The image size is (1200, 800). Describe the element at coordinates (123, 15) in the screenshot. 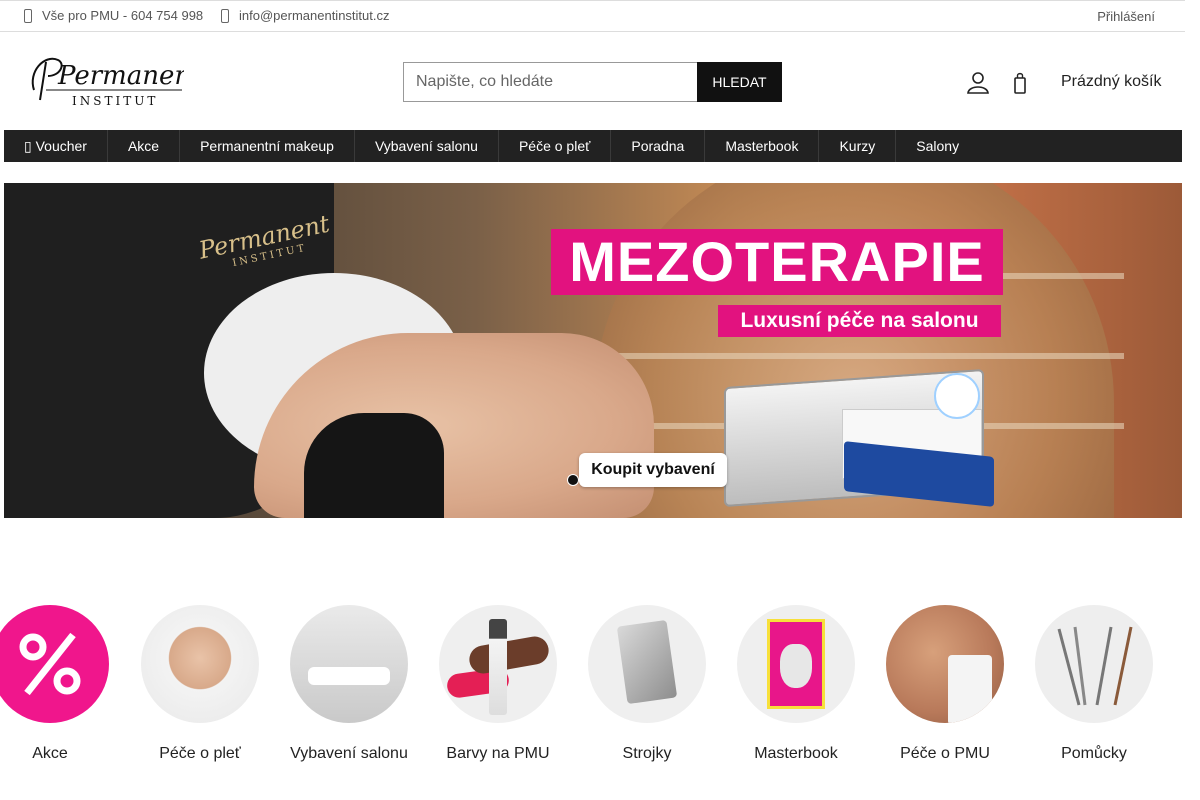

I see `phone-text: Vše pro PMU - 604 754 998` at that location.